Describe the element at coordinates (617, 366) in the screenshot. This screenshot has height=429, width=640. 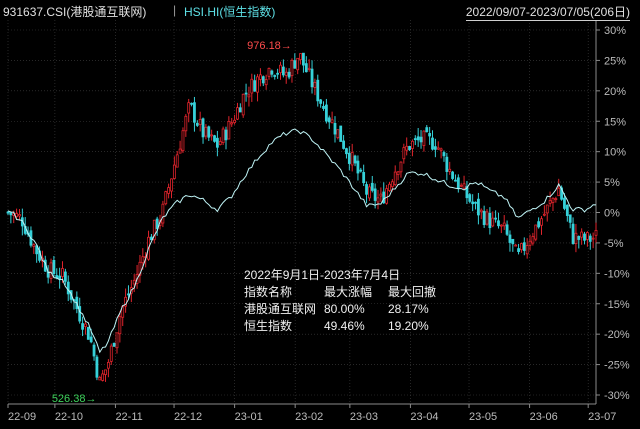
I see `y-tick-label: -25%` at that location.